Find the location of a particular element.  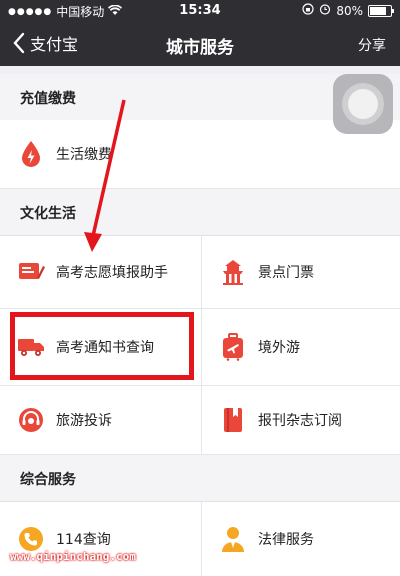

navigation-bar: 支付宝 城市服务 分享 is located at coordinates (200, 44).